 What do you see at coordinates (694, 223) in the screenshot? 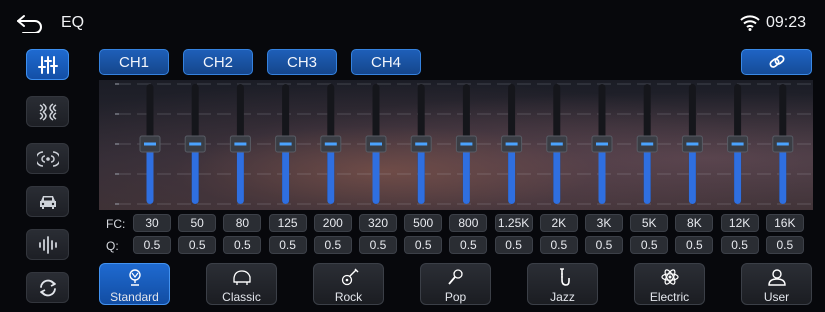
I see `fc-cell: 8K` at bounding box center [694, 223].